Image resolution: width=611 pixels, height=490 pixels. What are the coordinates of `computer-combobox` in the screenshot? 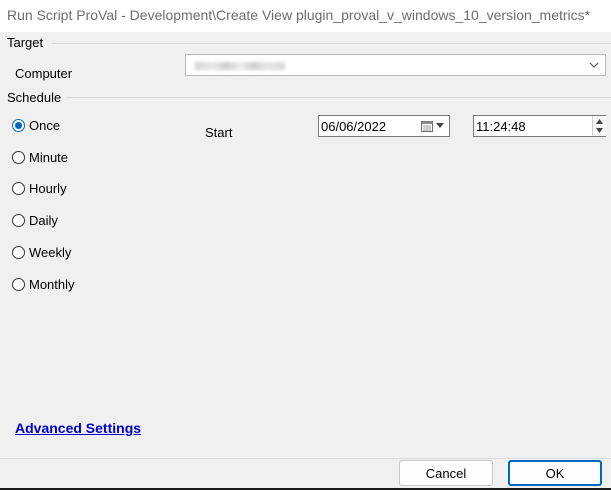 It's located at (395, 65).